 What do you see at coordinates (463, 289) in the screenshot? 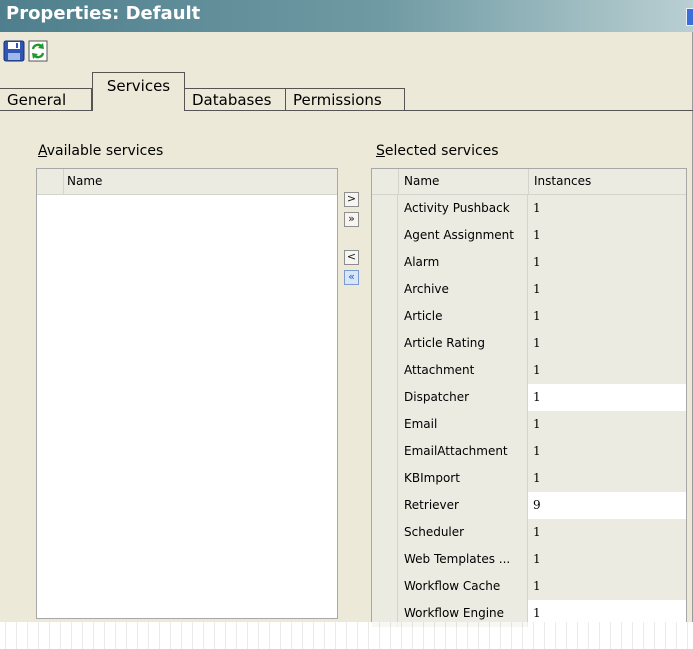
I see `service-name: Archive` at bounding box center [463, 289].